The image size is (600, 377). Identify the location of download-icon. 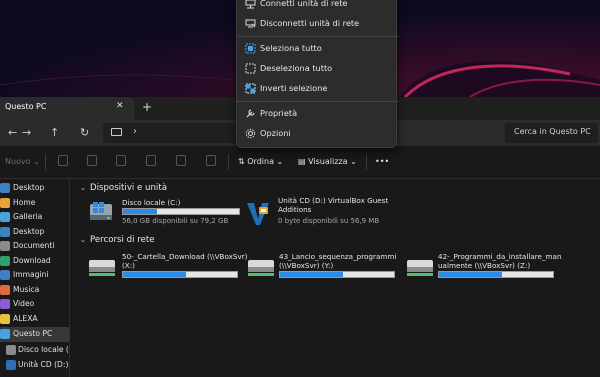
(5, 261).